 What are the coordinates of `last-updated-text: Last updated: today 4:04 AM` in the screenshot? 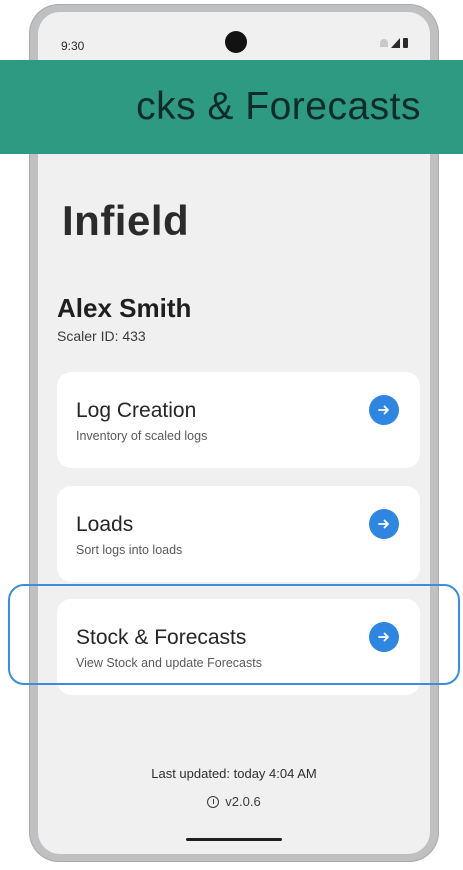 It's located at (234, 773).